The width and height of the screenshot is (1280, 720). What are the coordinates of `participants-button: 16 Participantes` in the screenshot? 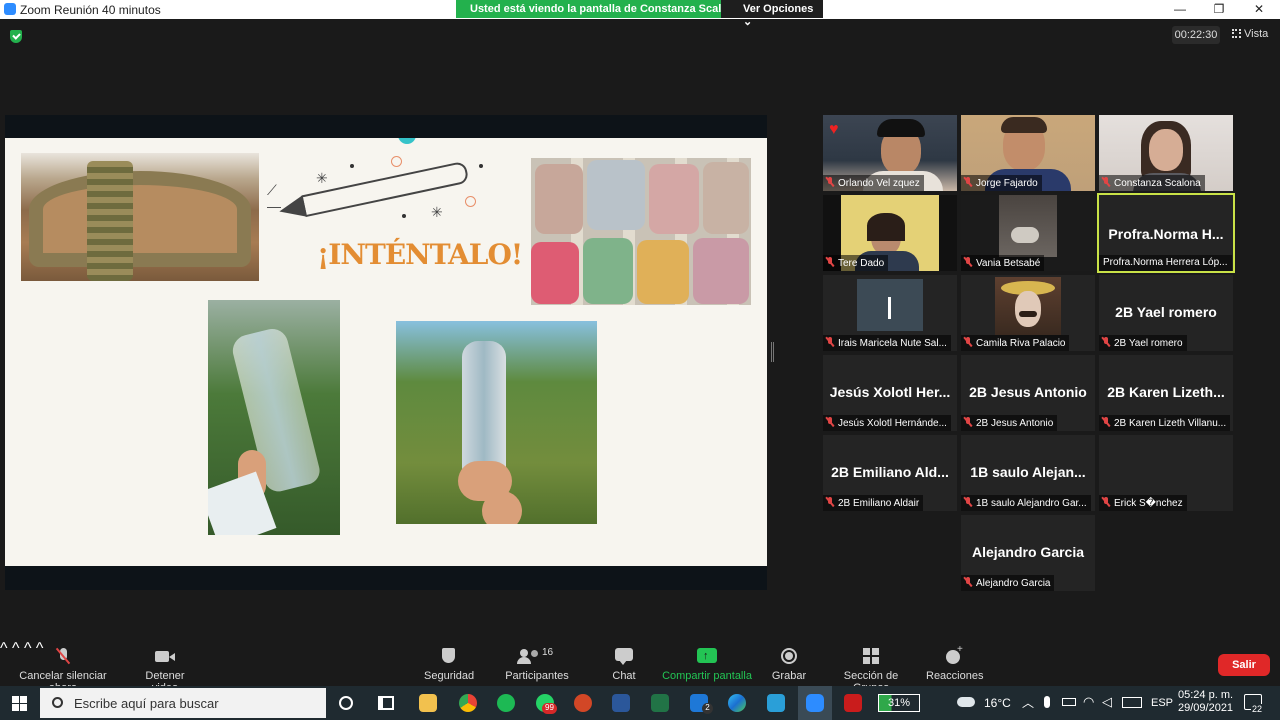 It's located at (537, 664).